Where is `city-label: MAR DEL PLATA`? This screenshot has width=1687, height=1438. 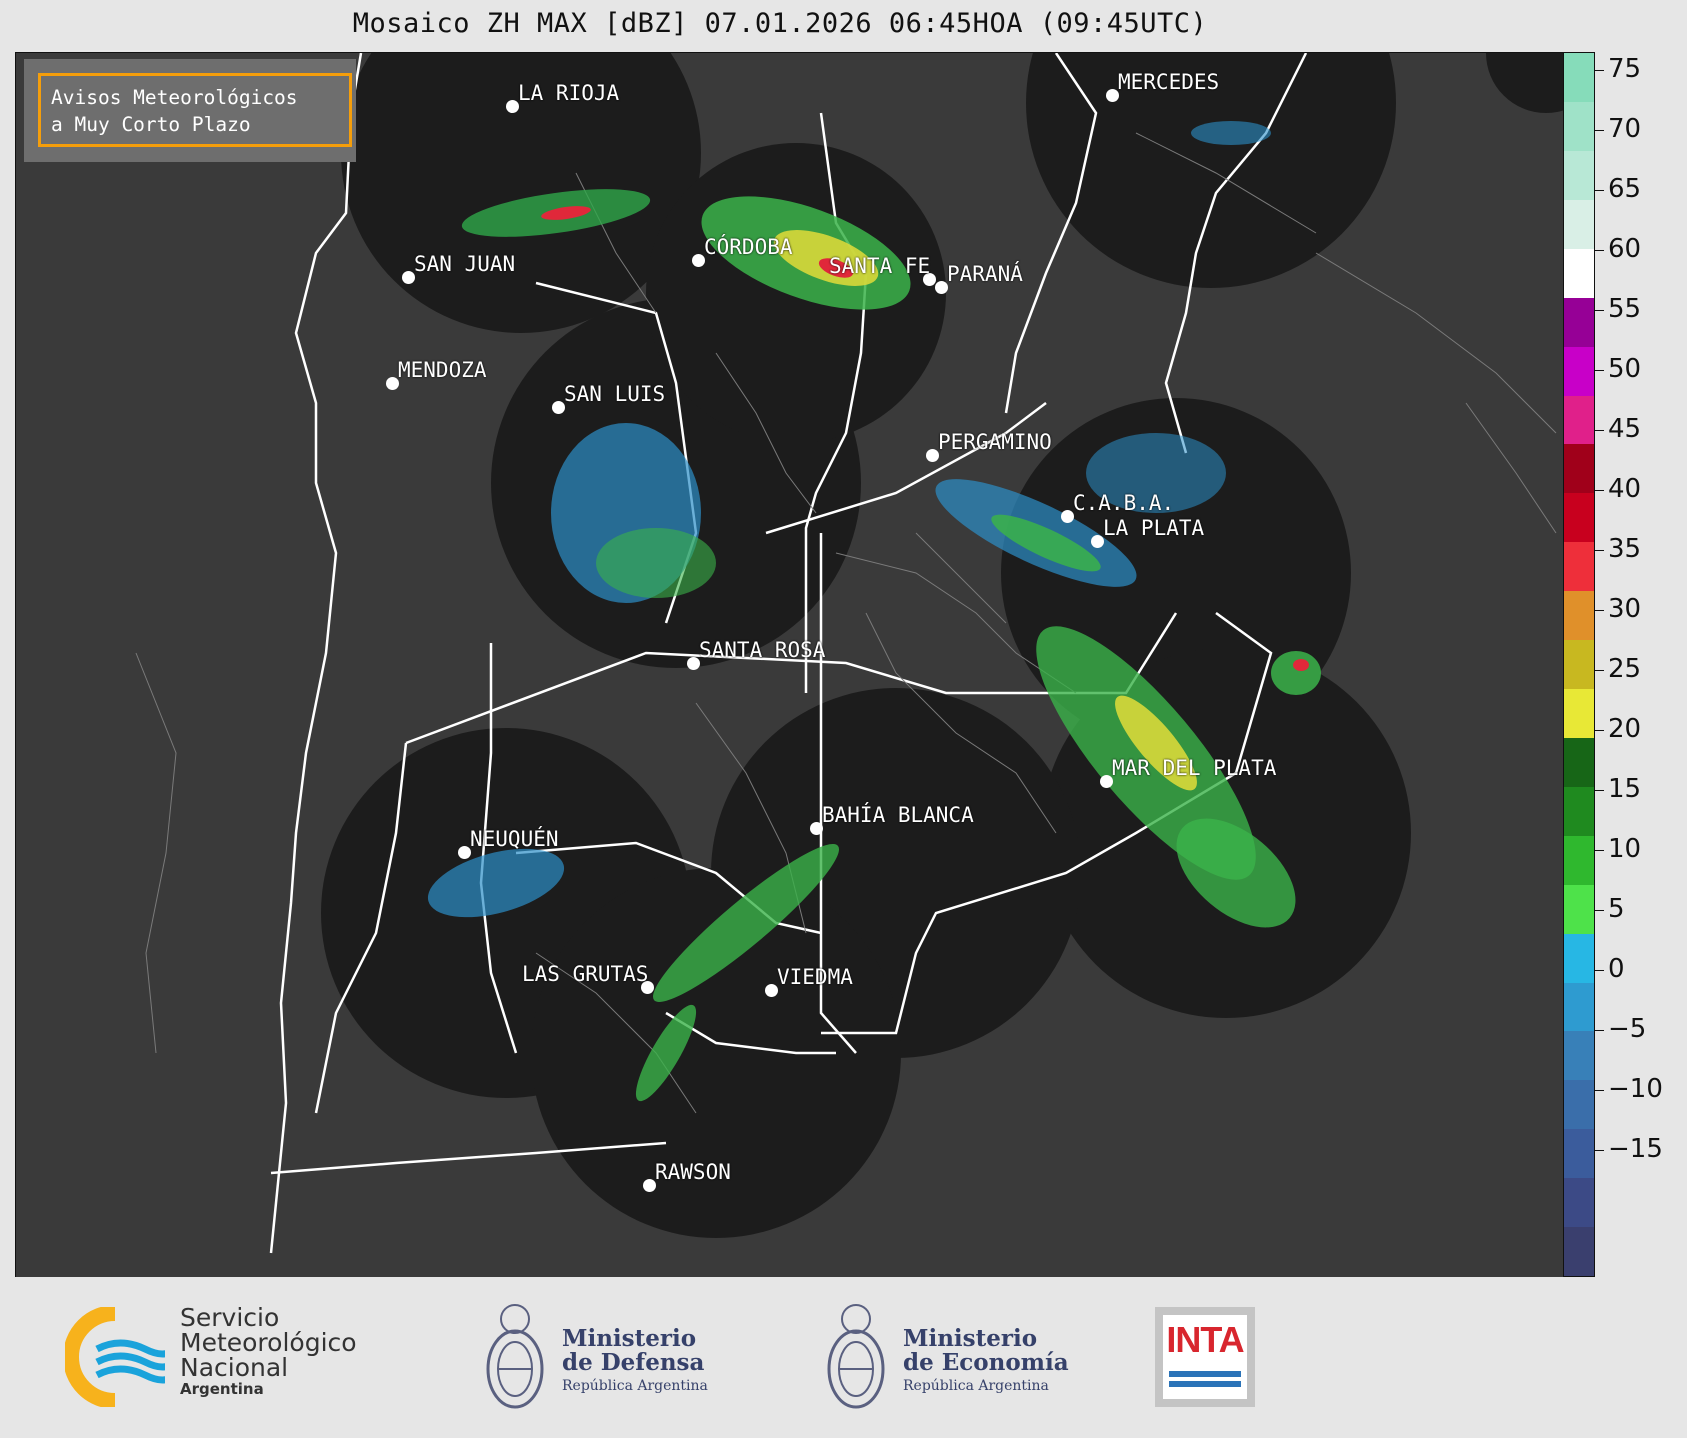
city-label: MAR DEL PLATA is located at coordinates (1194, 768).